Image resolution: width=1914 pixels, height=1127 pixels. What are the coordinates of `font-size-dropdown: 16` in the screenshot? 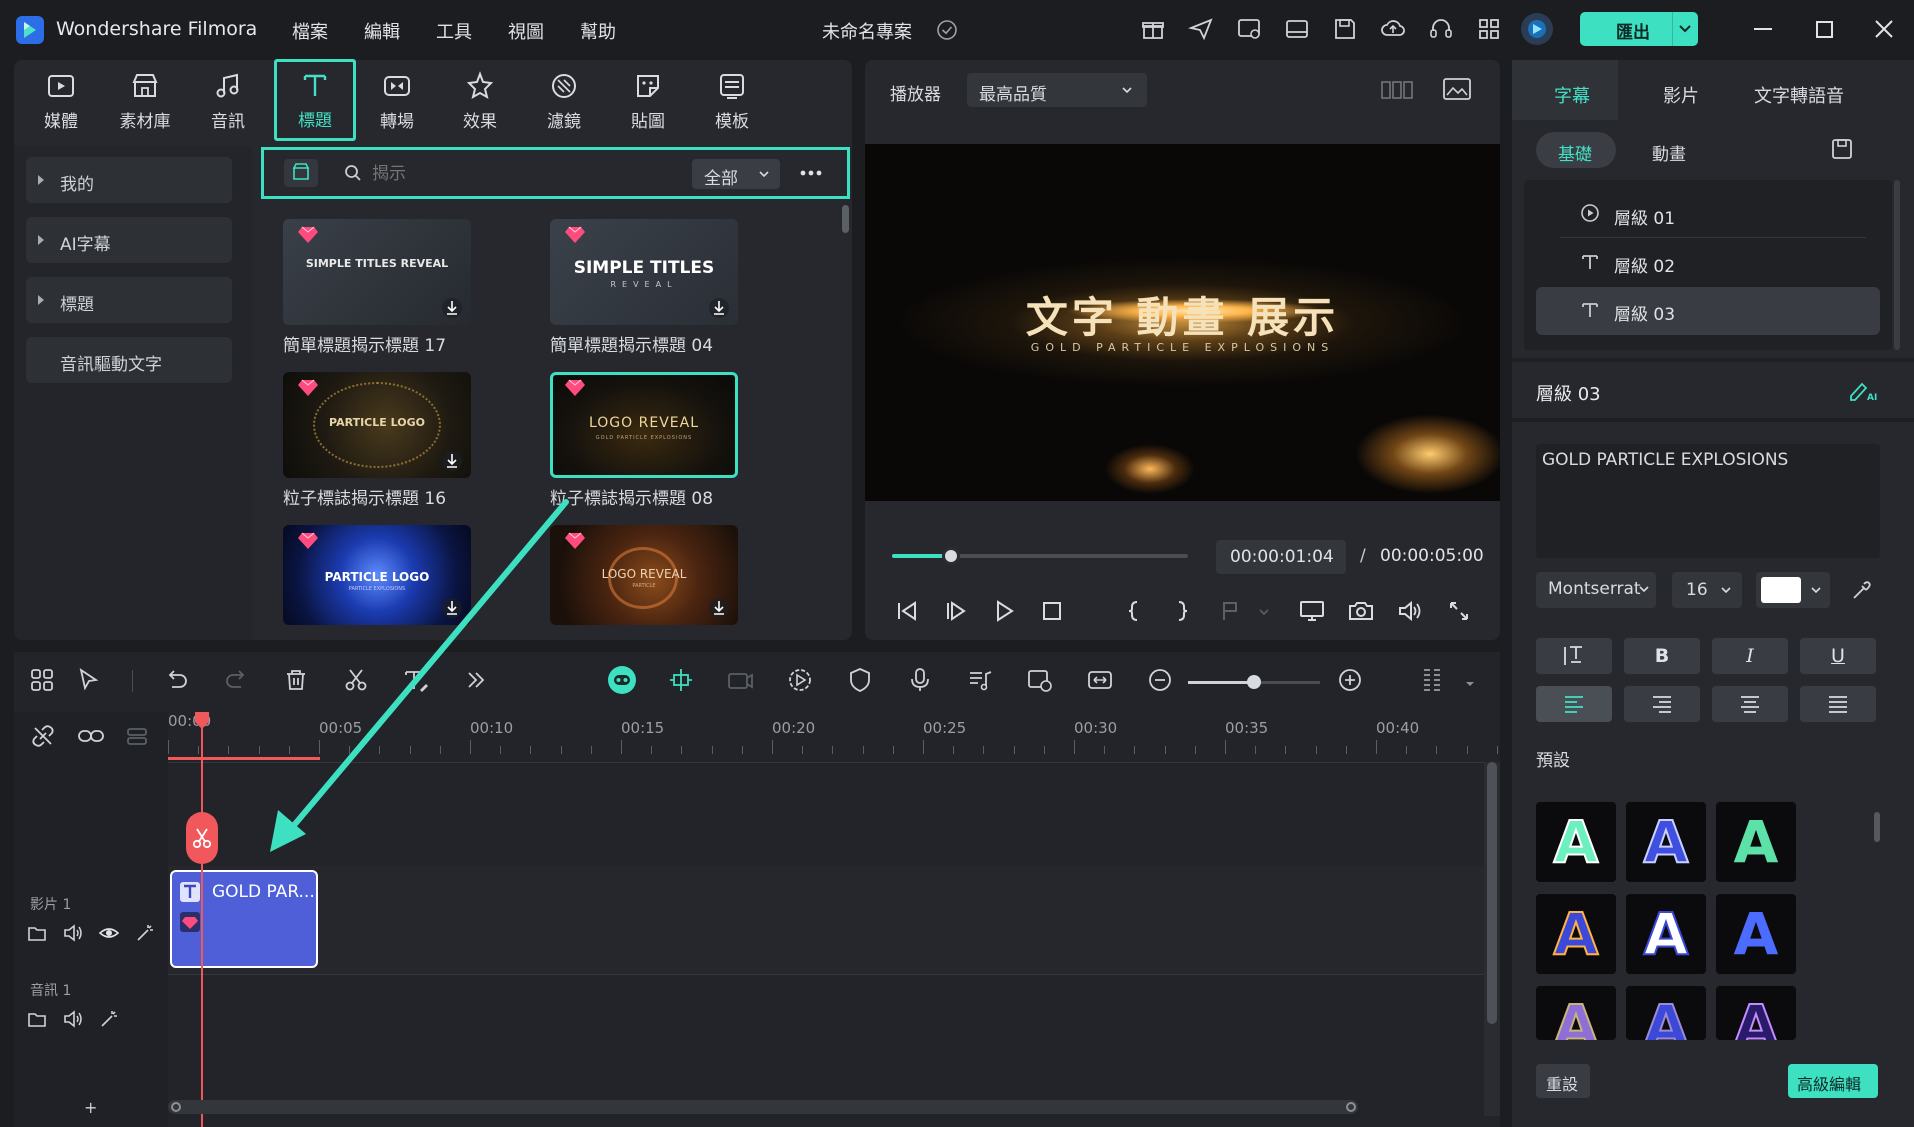 It's located at (1707, 590).